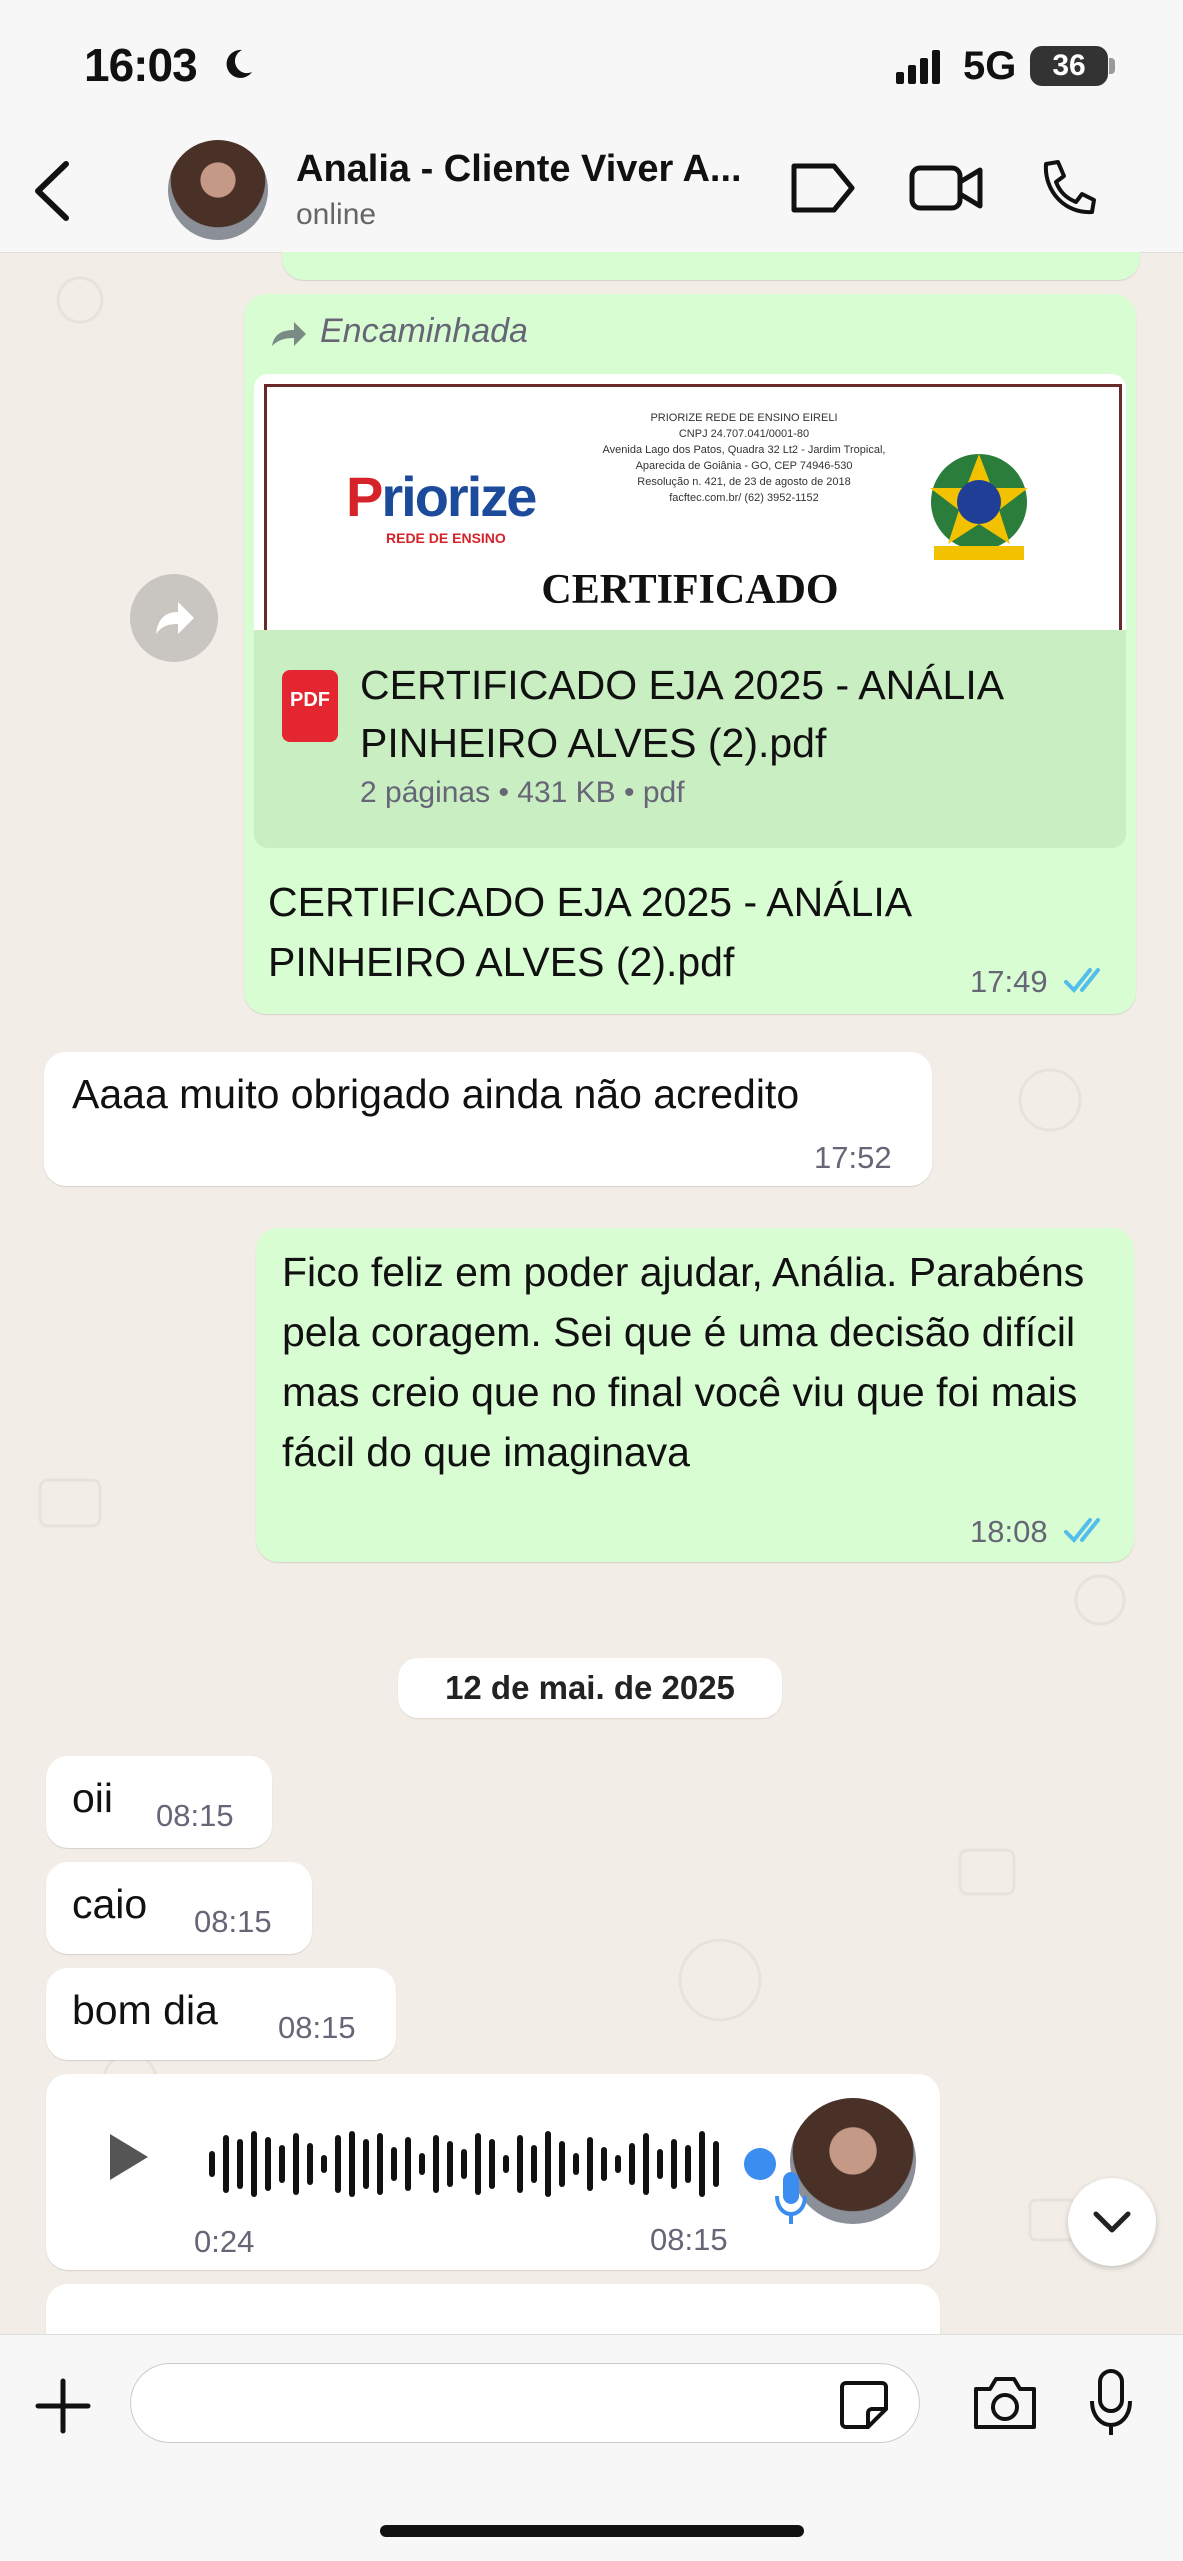 The width and height of the screenshot is (1183, 2561). Describe the element at coordinates (711, 266) in the screenshot. I see `previous-message-bubble` at that location.